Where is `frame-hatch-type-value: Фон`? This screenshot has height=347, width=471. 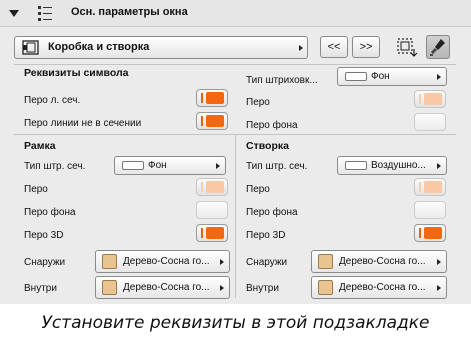
frame-hatch-type-value: Фон is located at coordinates (157, 165).